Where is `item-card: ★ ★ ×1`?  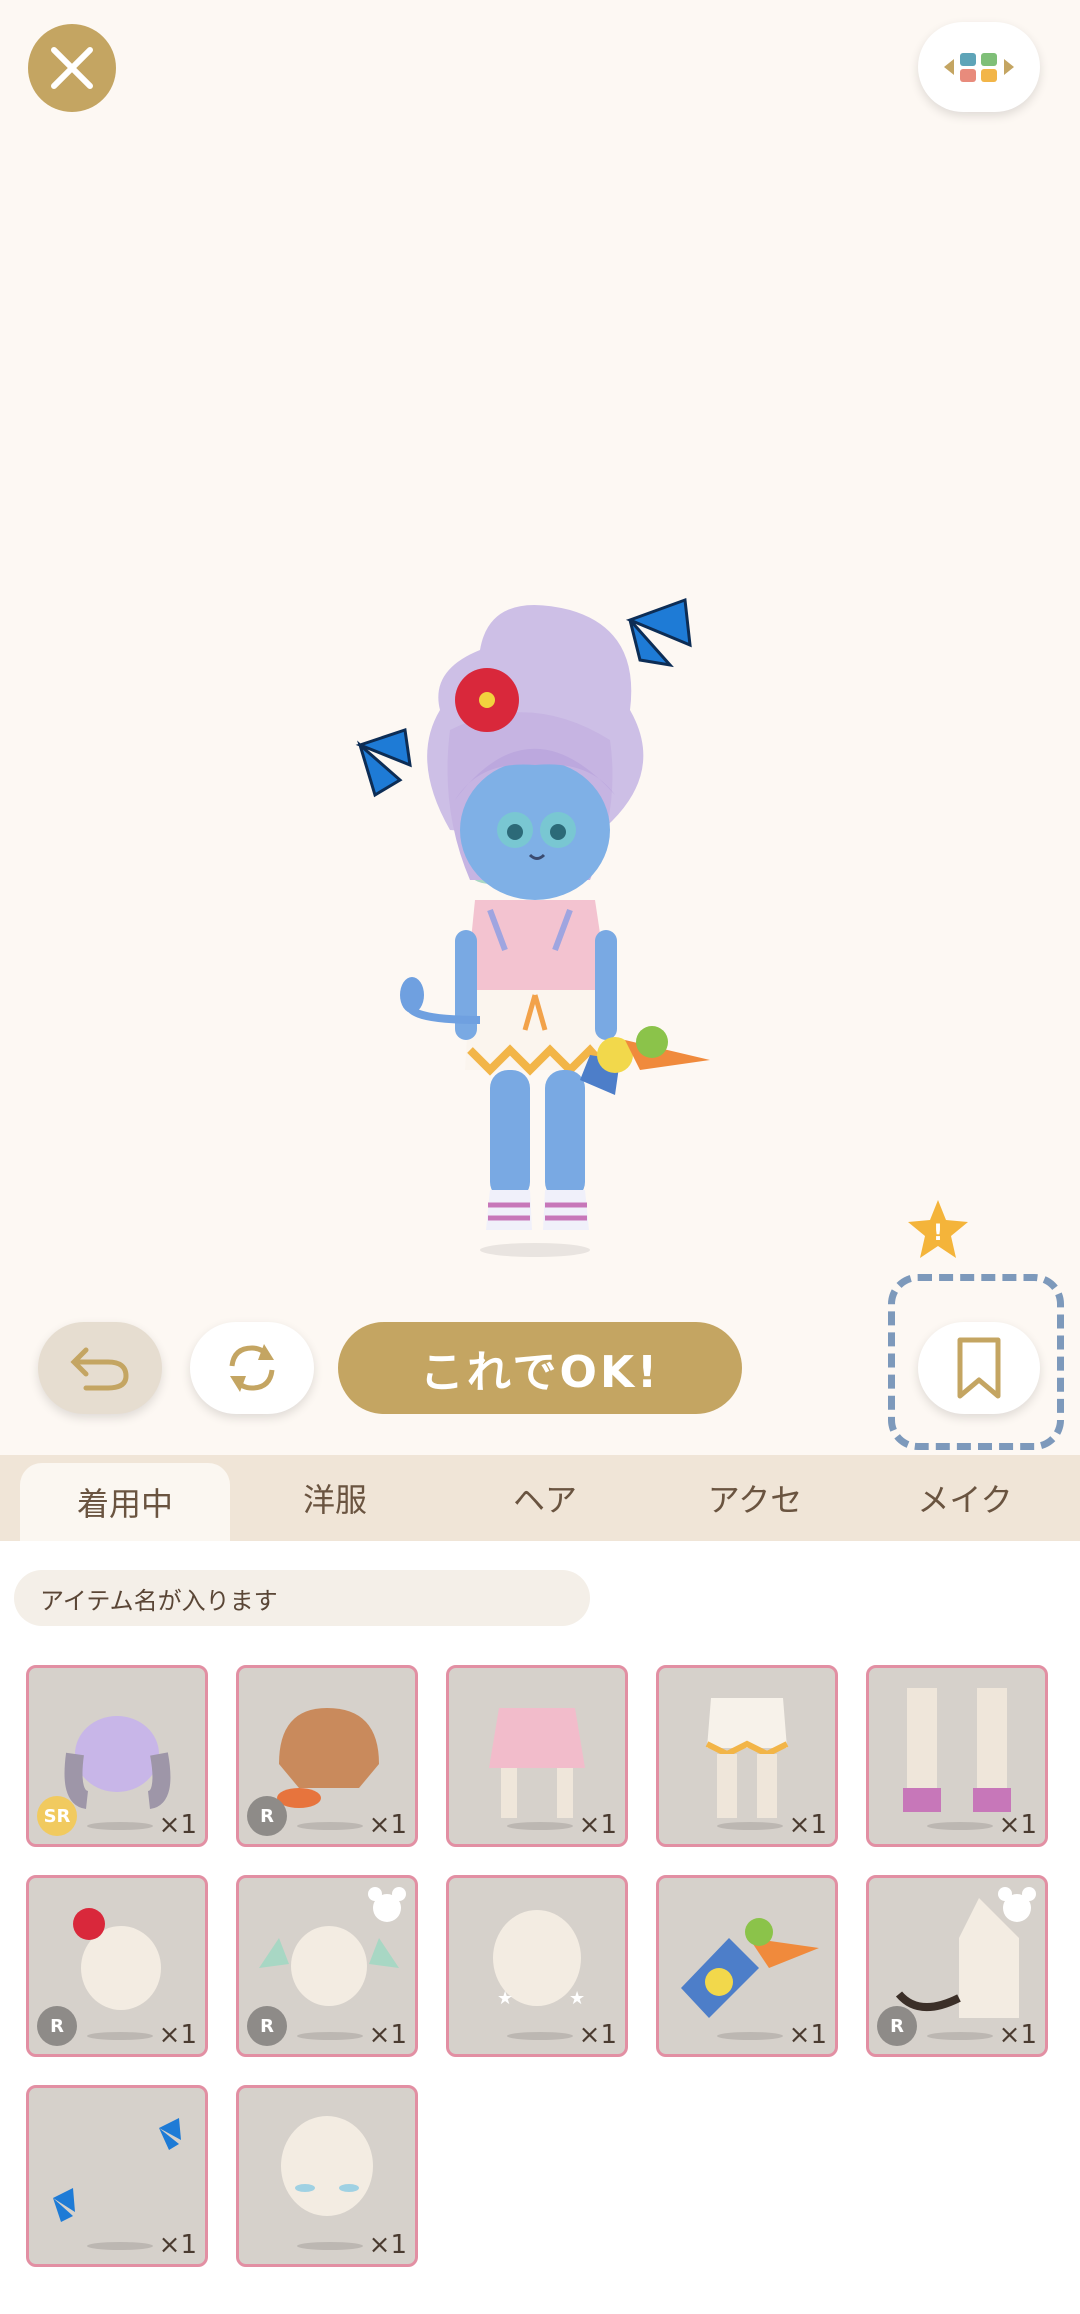
item-card: ★ ★ ×1 is located at coordinates (537, 1966).